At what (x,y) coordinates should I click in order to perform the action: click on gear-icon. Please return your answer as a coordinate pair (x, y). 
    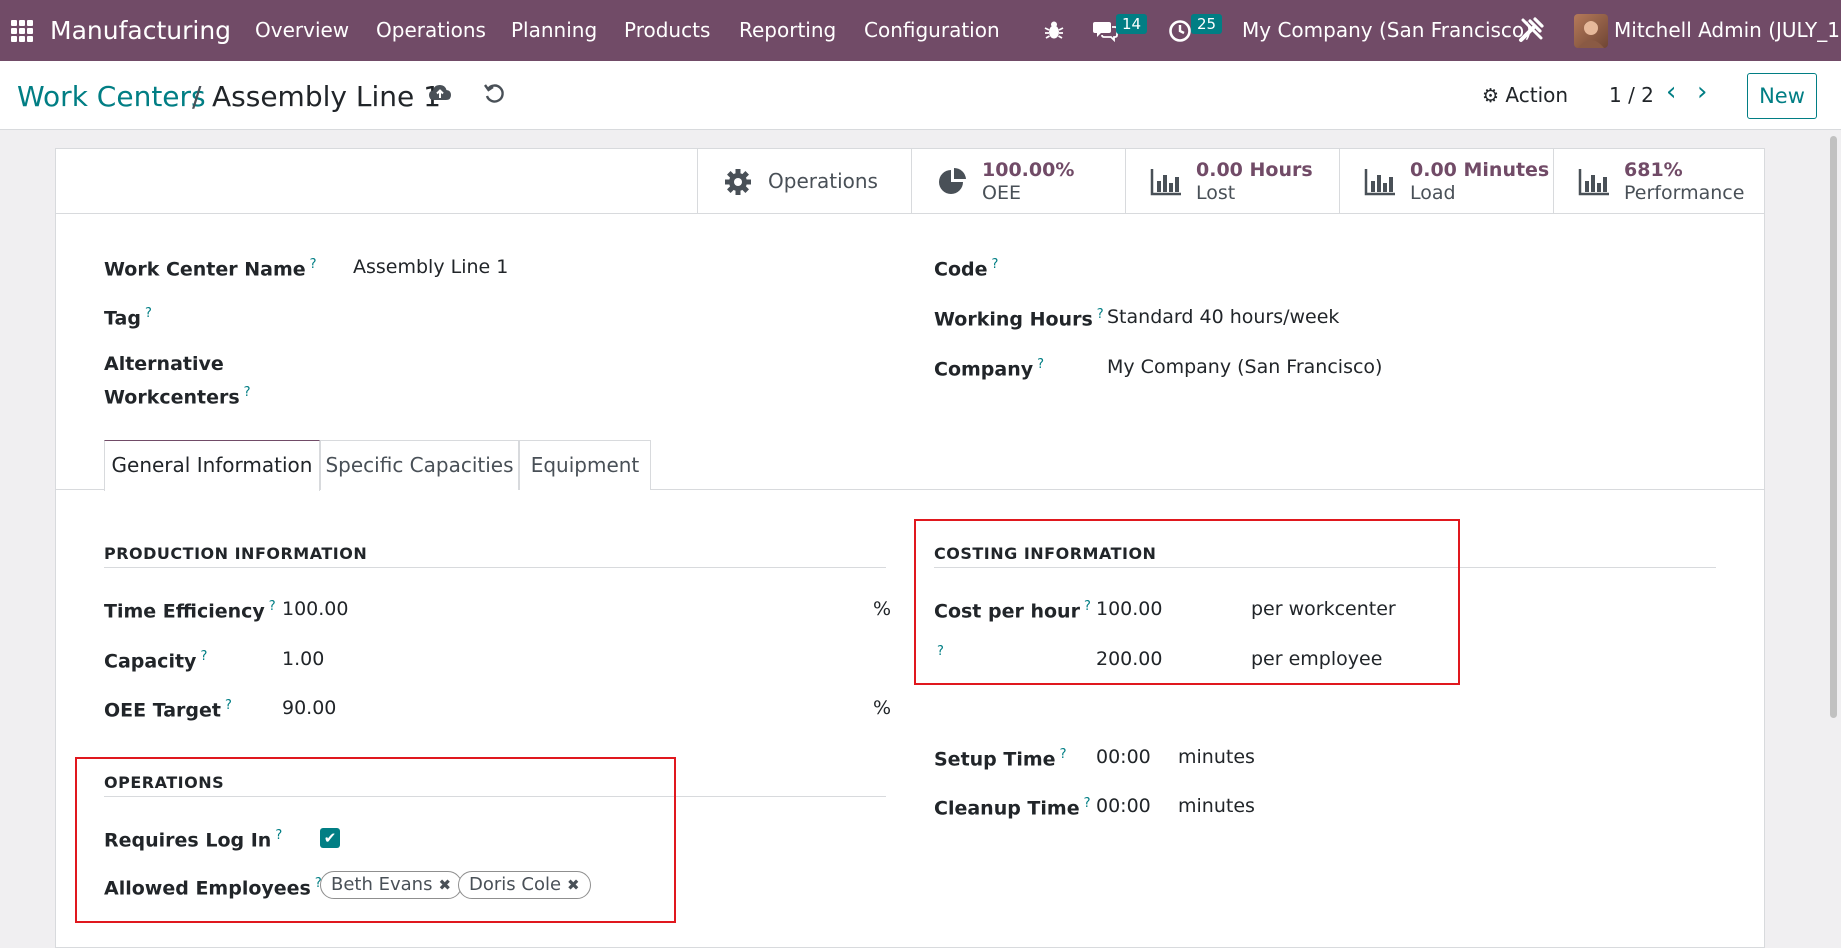
    Looking at the image, I should click on (738, 182).